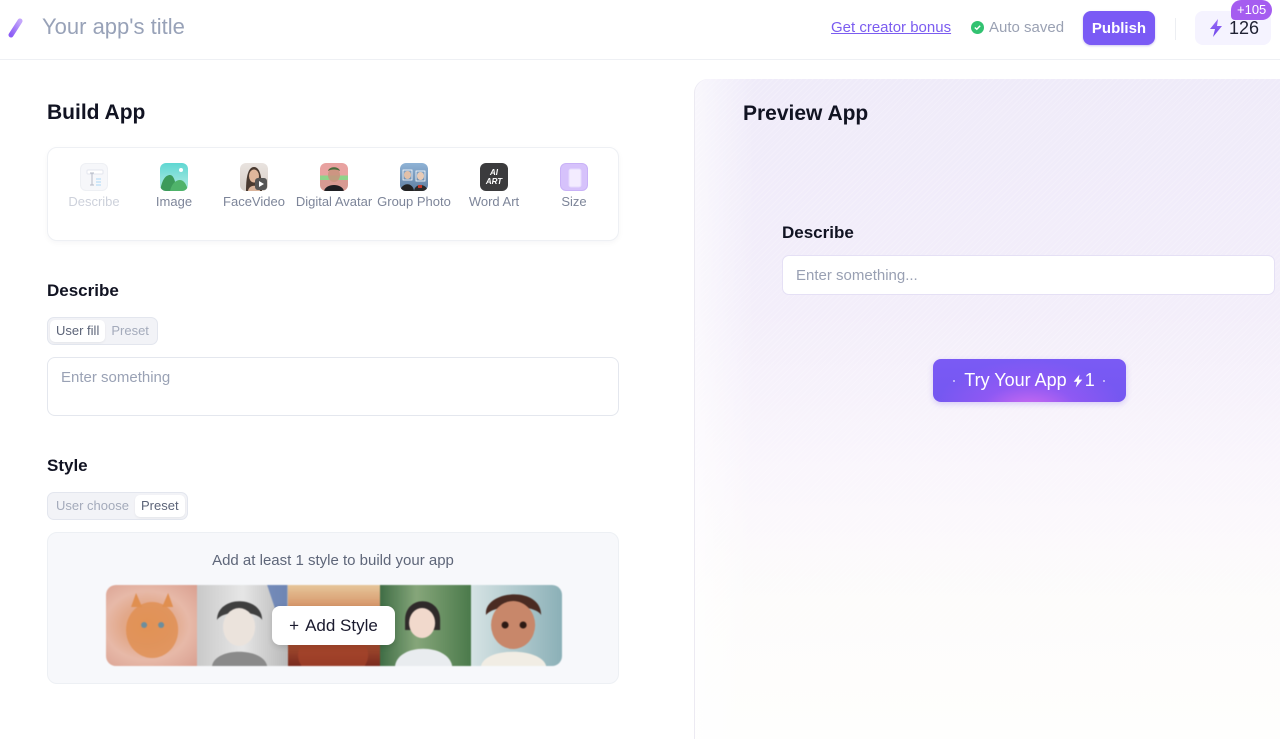  I want to click on widget-word-art: AI ART Word Art, so click(494, 186).